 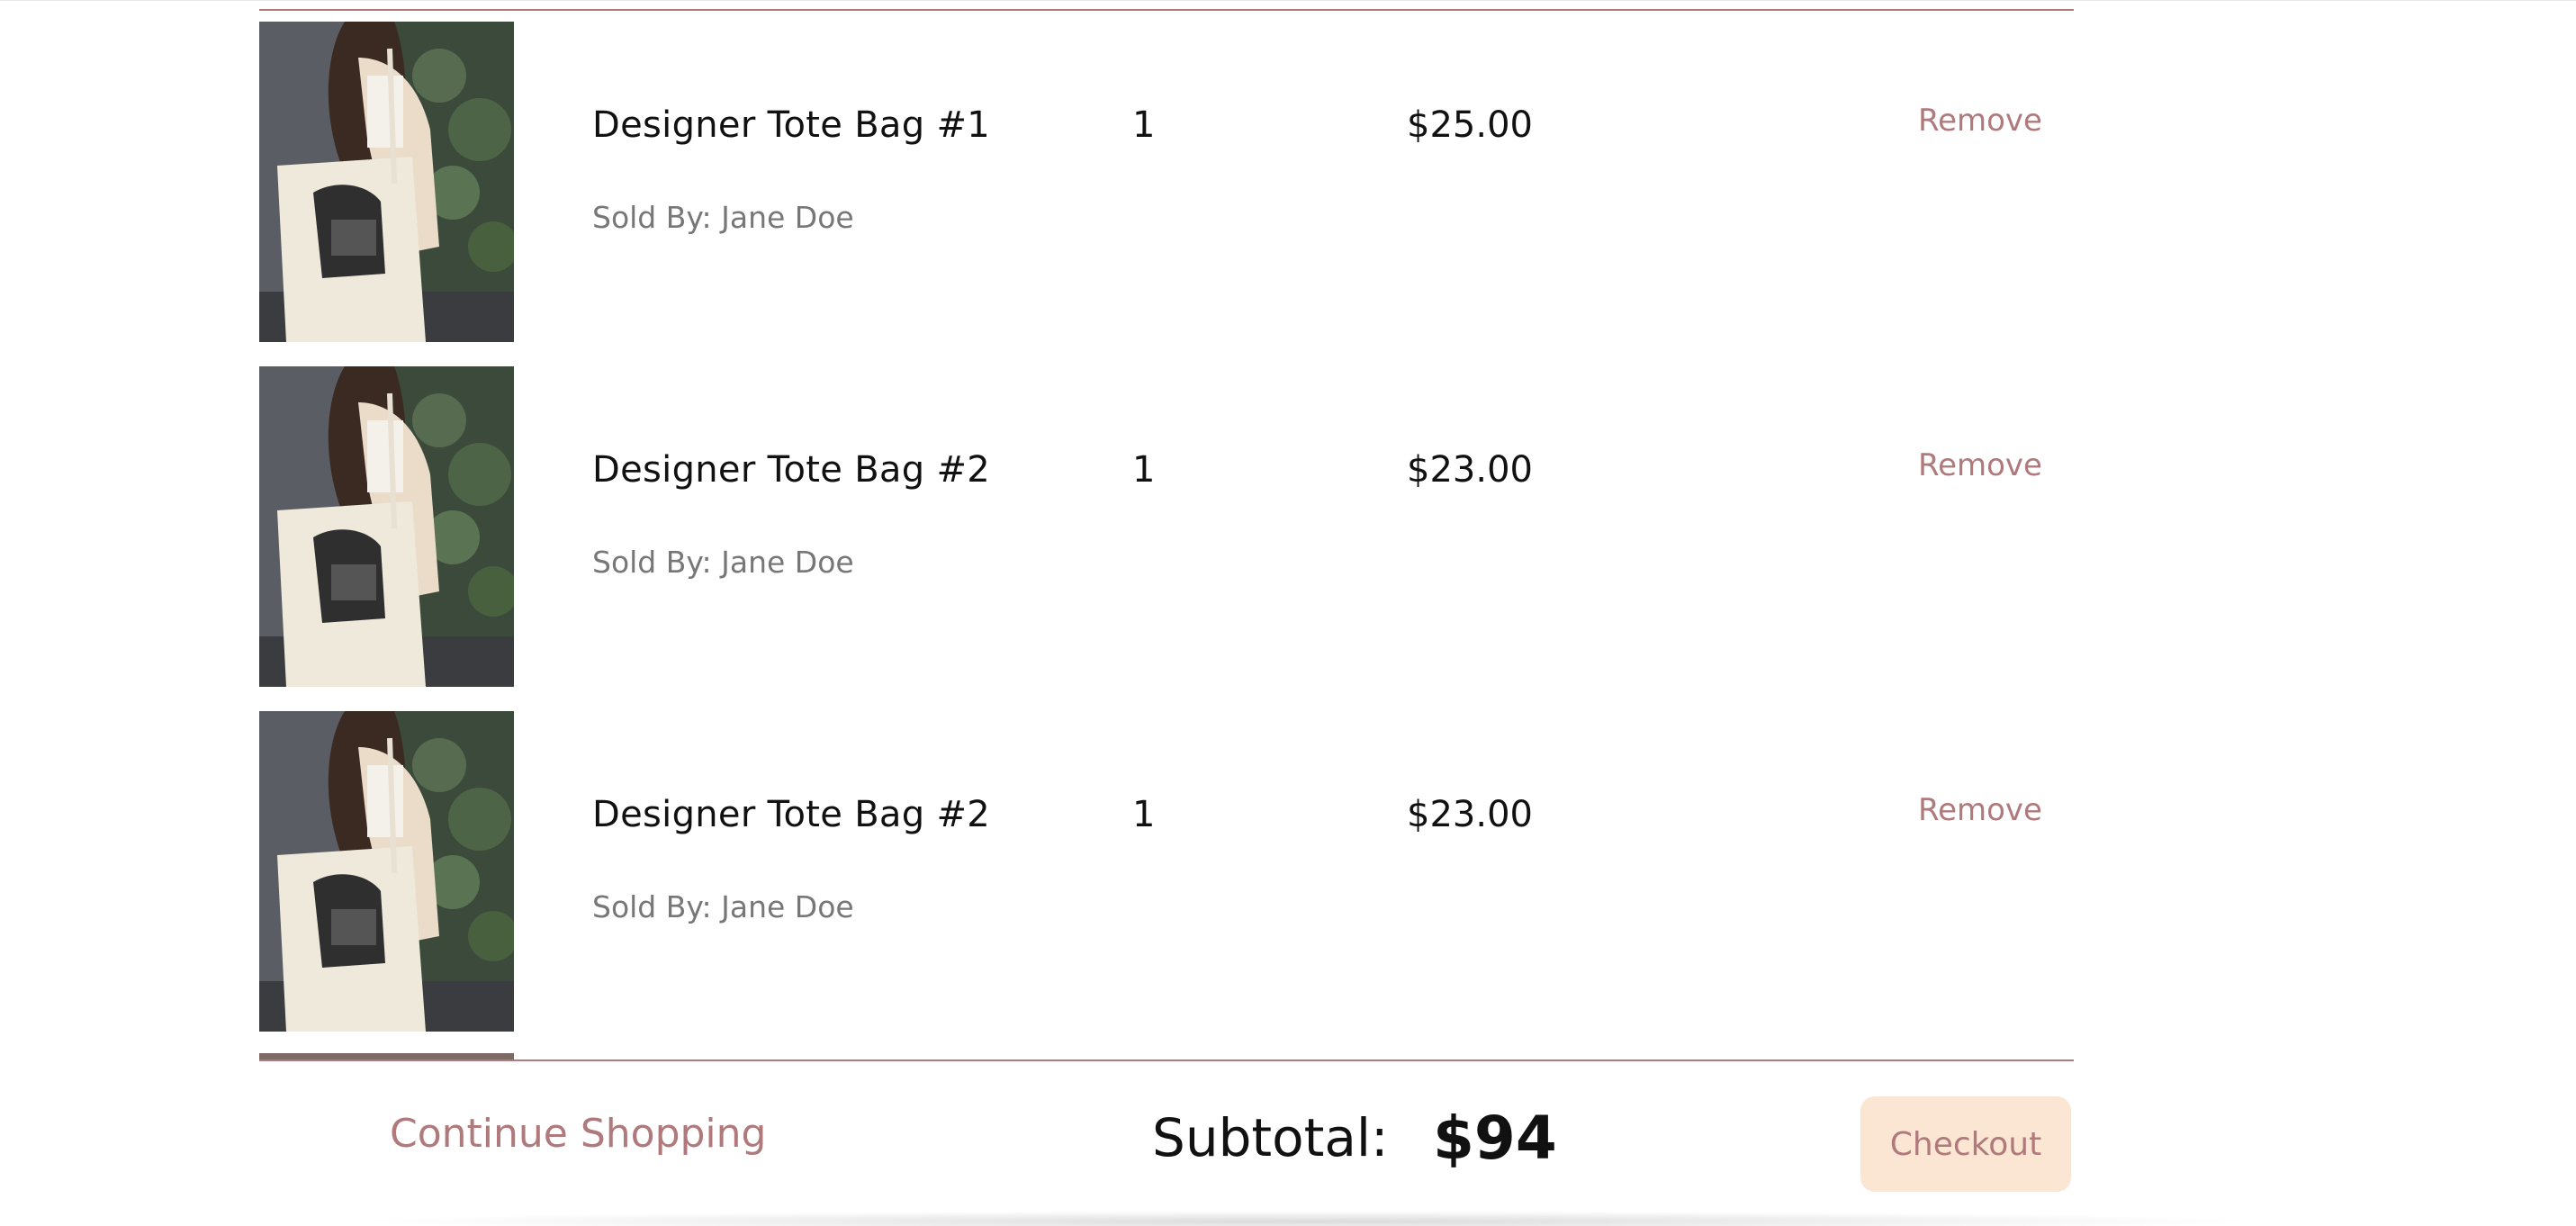 What do you see at coordinates (1270, 1138) in the screenshot?
I see `subtotal-label: Subtotal:` at bounding box center [1270, 1138].